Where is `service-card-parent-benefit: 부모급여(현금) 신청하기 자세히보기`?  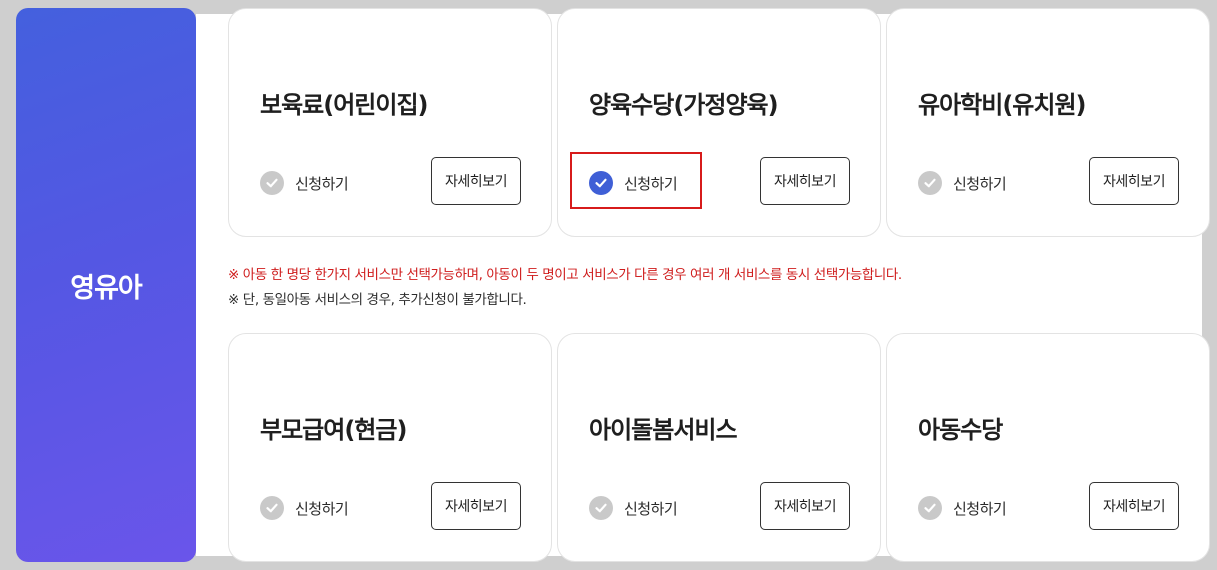
service-card-parent-benefit: 부모급여(현금) 신청하기 자세히보기 is located at coordinates (390, 447).